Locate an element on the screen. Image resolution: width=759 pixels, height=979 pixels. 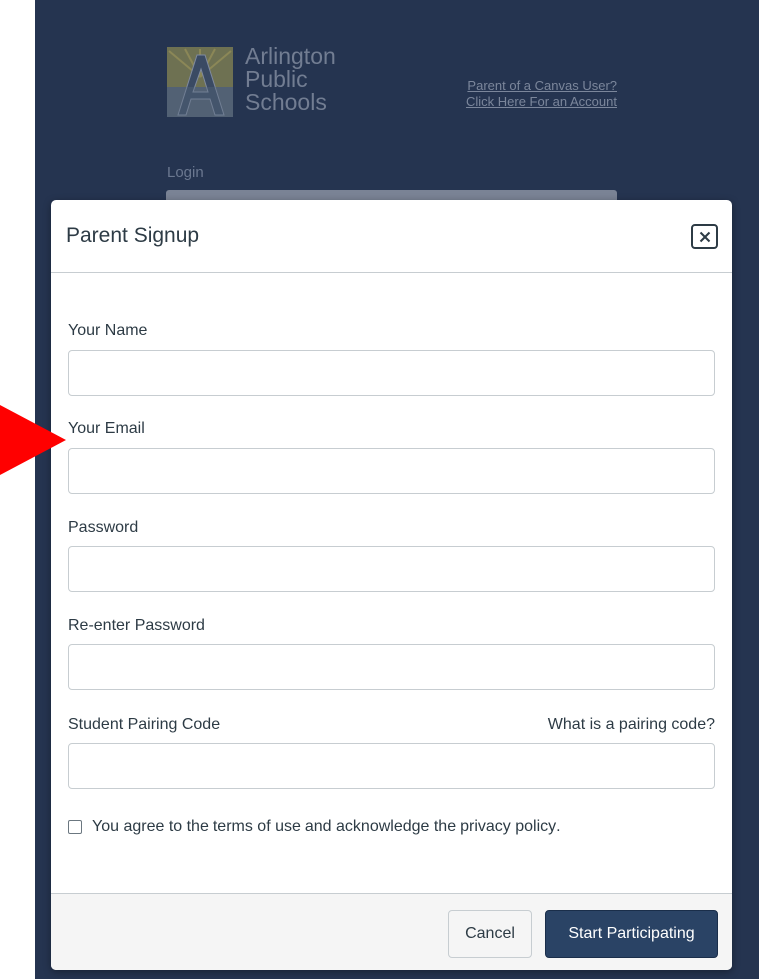
agreement-prefix: You agree to the is located at coordinates (150, 826).